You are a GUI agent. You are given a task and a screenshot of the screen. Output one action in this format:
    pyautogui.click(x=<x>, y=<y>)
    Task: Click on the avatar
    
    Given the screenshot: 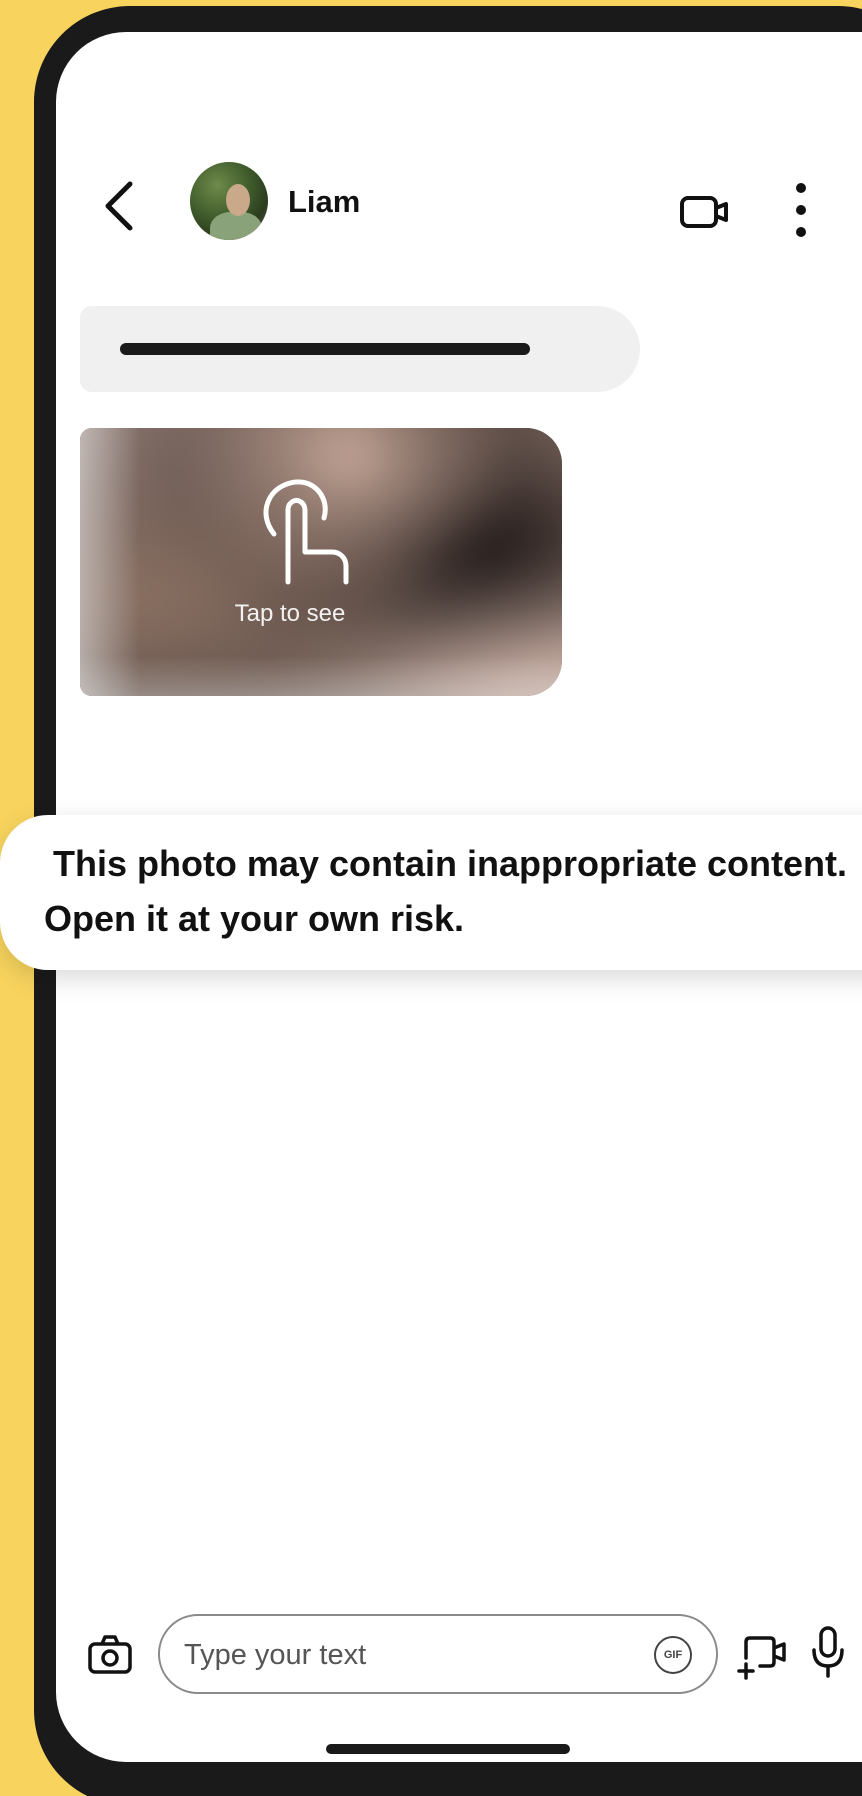 What is the action you would take?
    pyautogui.click(x=229, y=201)
    